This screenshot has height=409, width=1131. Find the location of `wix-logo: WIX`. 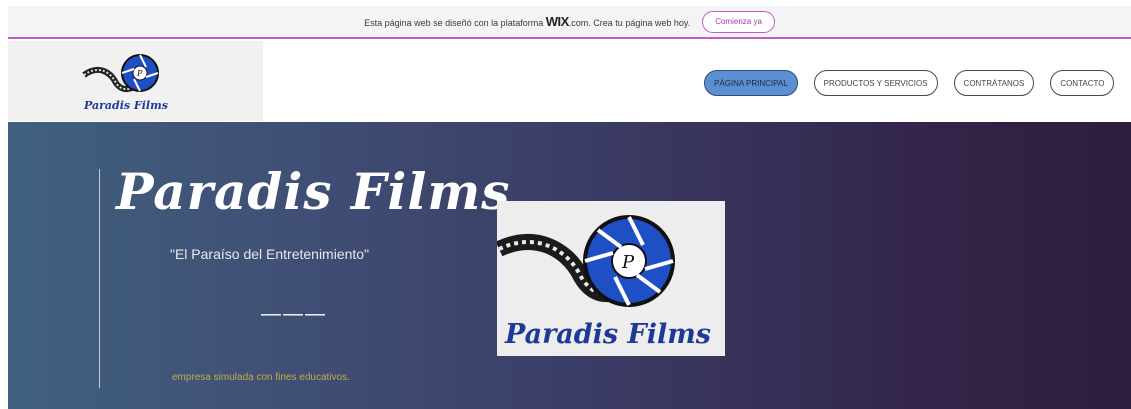

wix-logo: WIX is located at coordinates (558, 21).